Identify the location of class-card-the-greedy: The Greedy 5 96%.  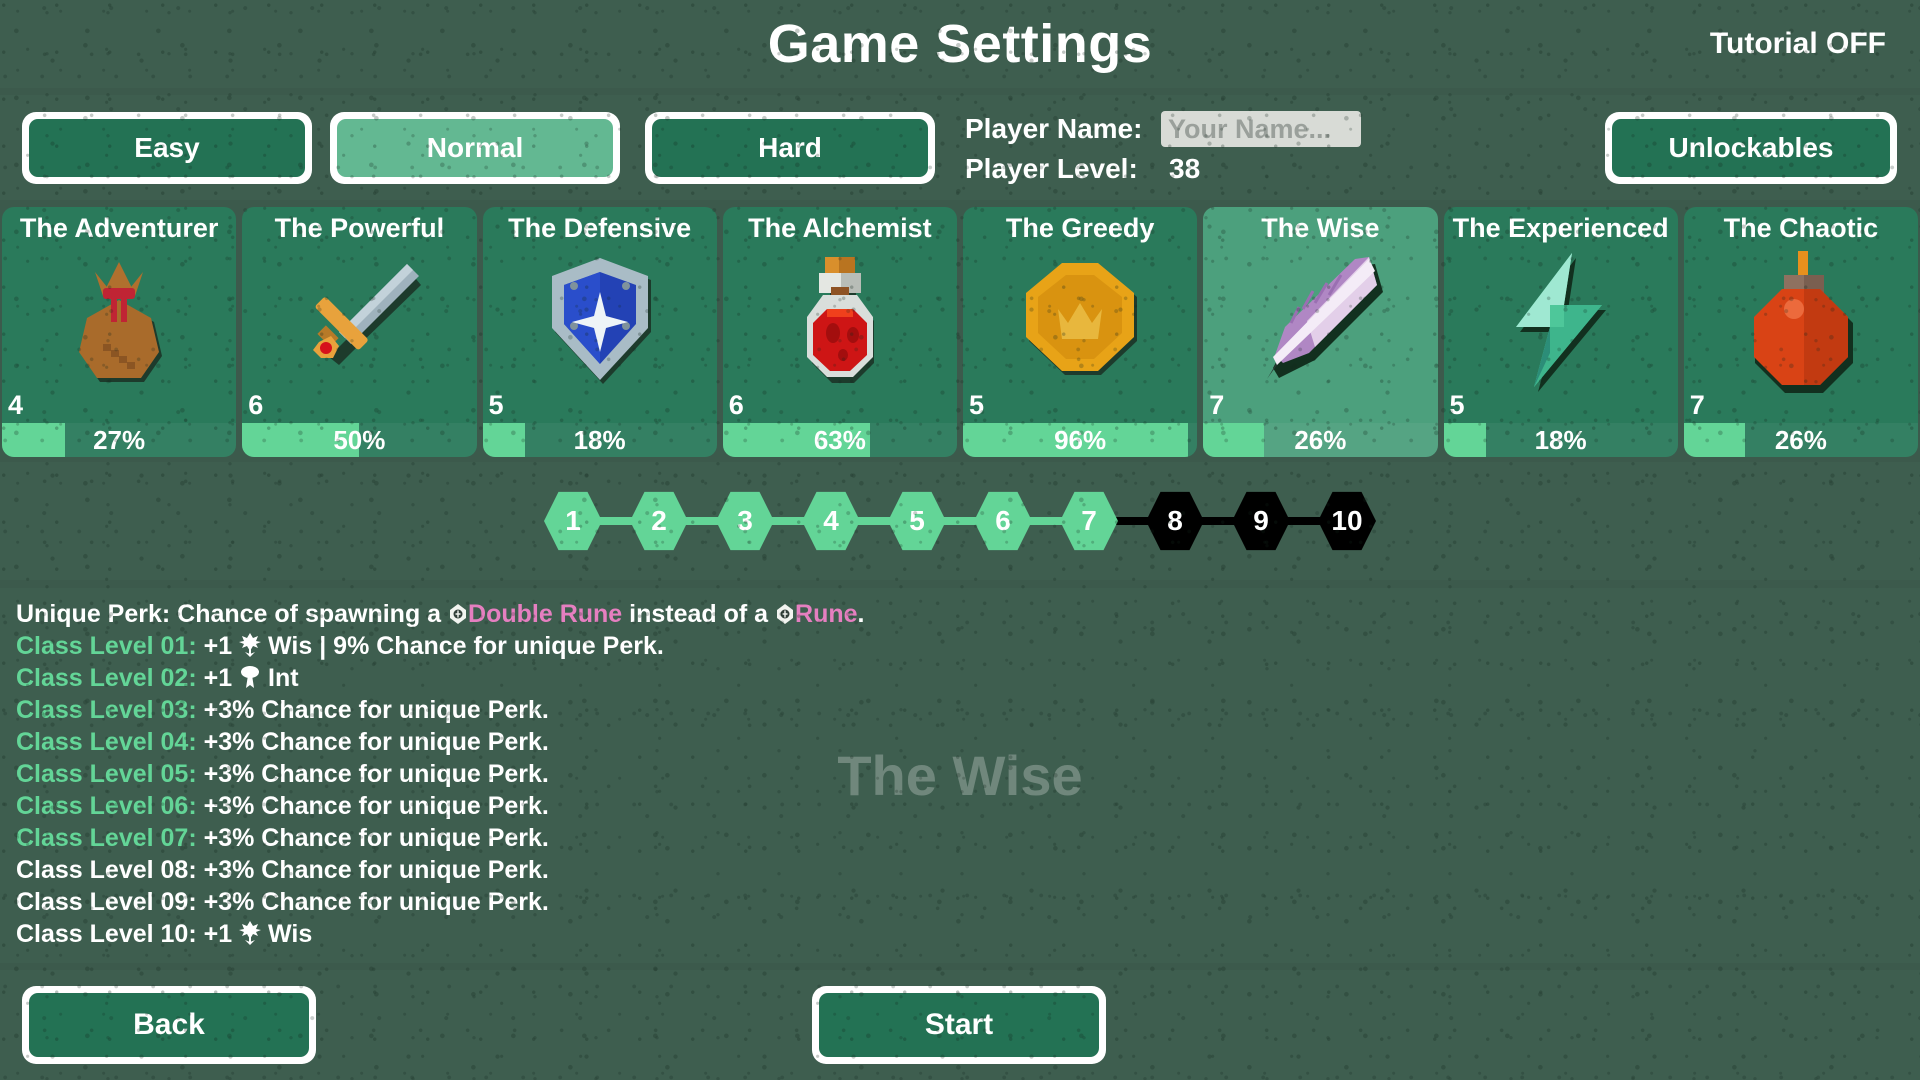
(1080, 332).